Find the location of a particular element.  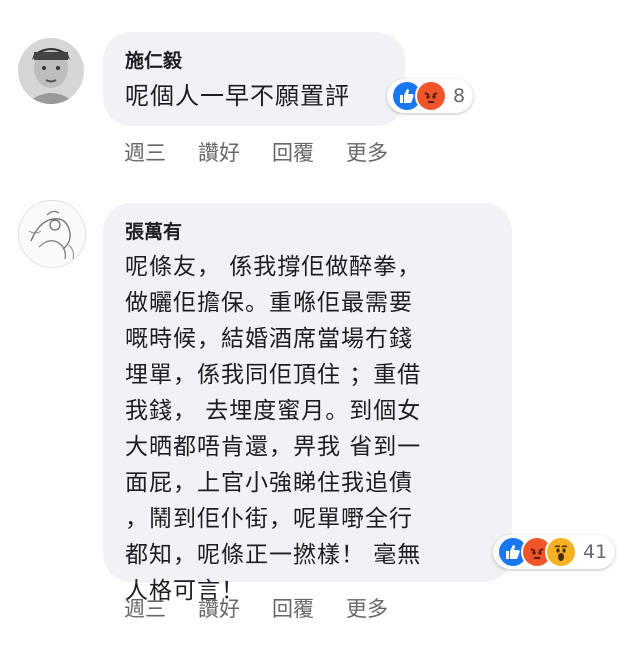

reaction-summary: 41 is located at coordinates (554, 552).